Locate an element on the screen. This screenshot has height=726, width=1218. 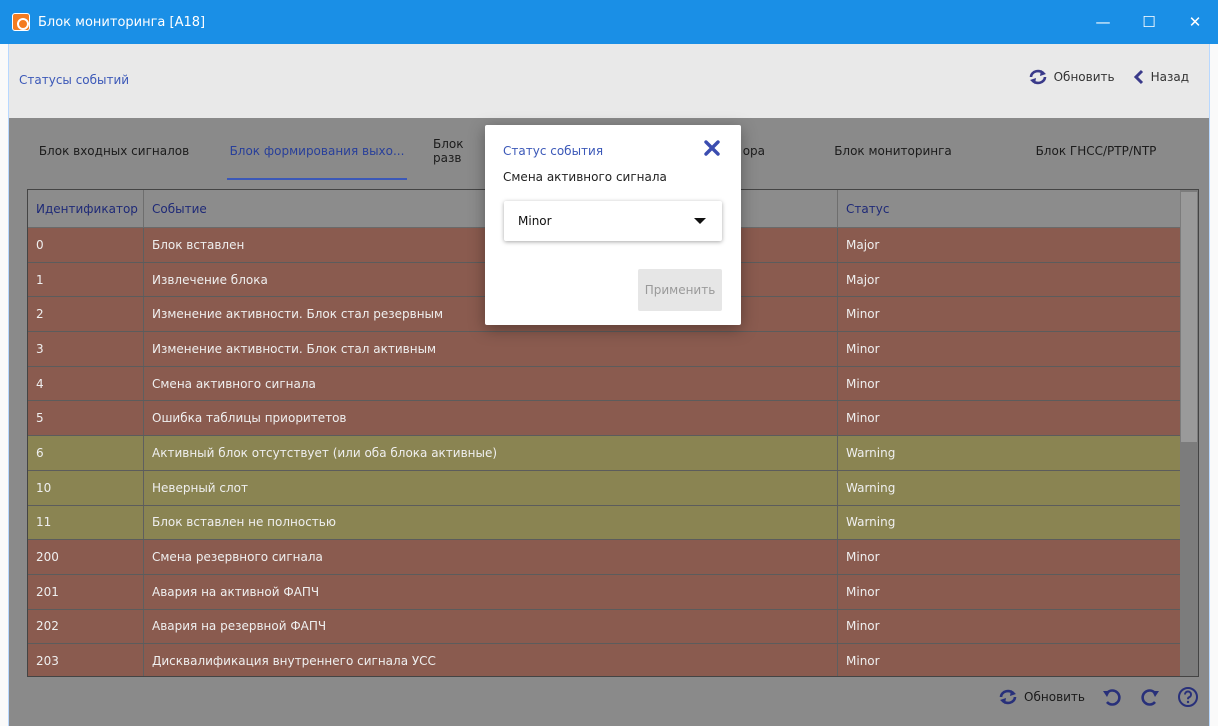
window-controls: — ☐ ✕ is located at coordinates (1149, 22).